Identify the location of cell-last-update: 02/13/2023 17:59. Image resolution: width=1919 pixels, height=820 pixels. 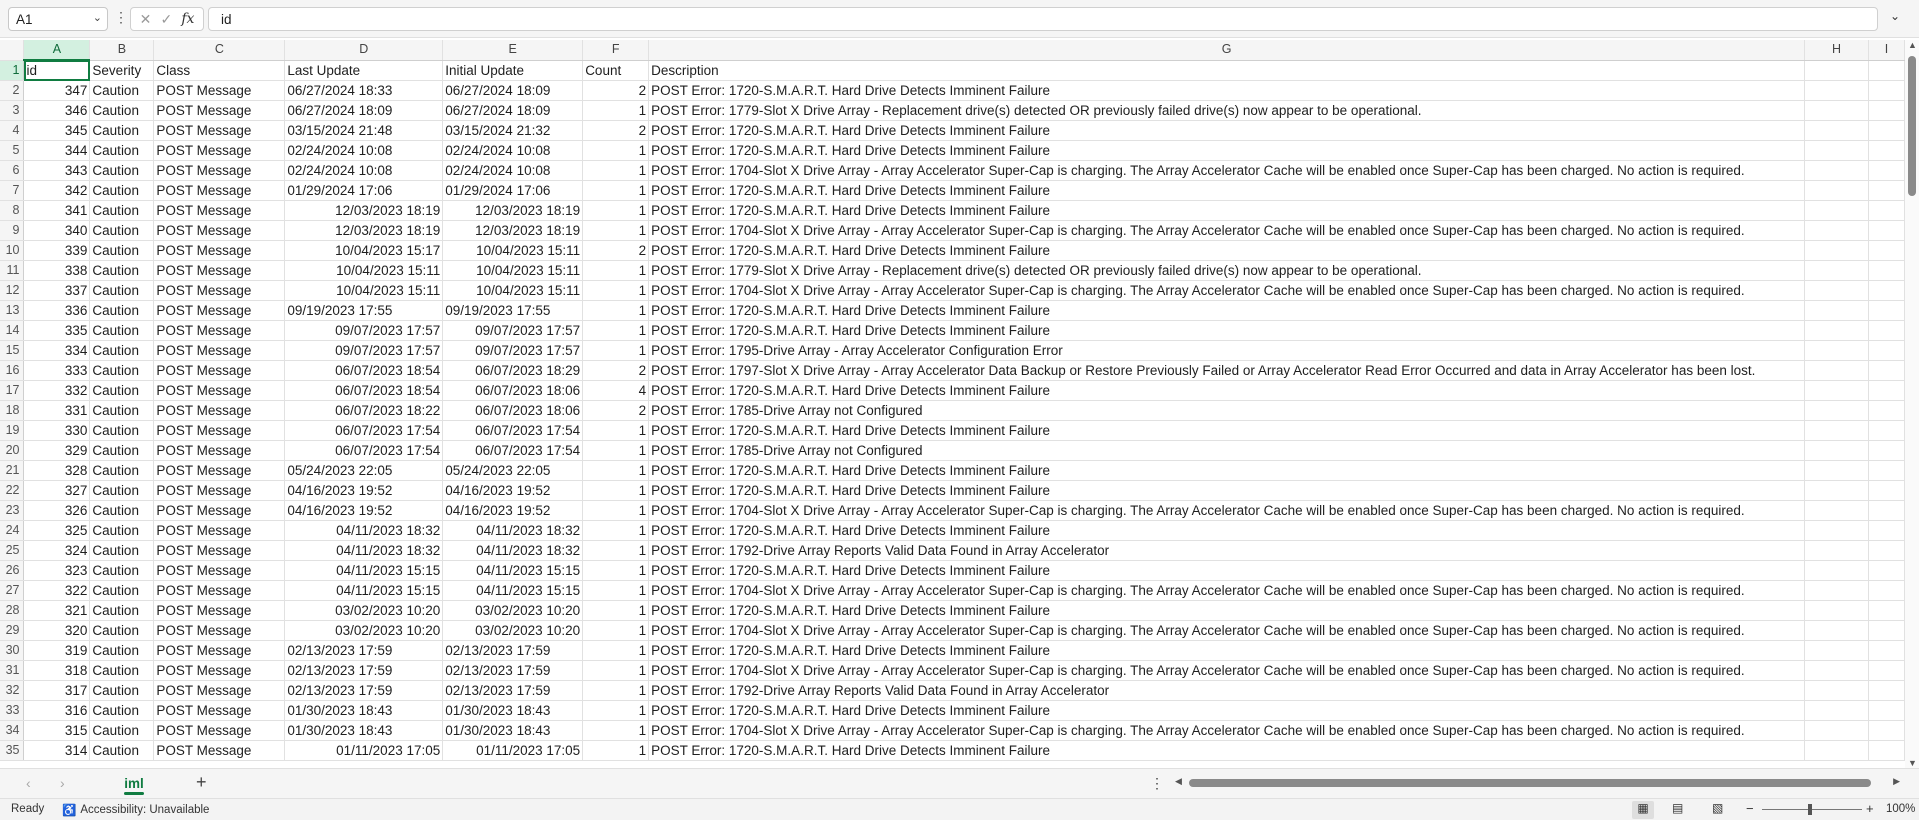
(364, 690).